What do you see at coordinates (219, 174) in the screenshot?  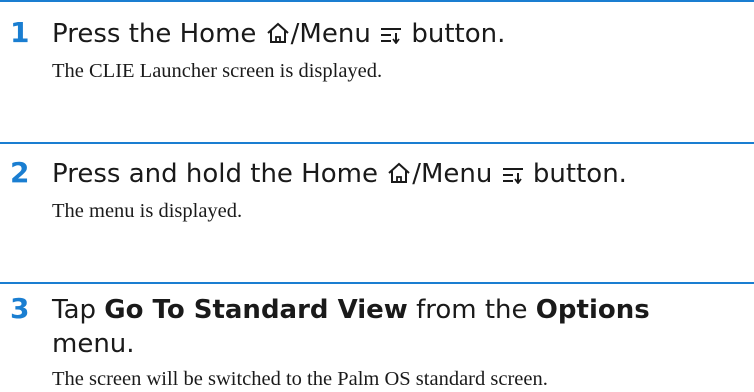 I see `heading-text: Press and hold the Home` at bounding box center [219, 174].